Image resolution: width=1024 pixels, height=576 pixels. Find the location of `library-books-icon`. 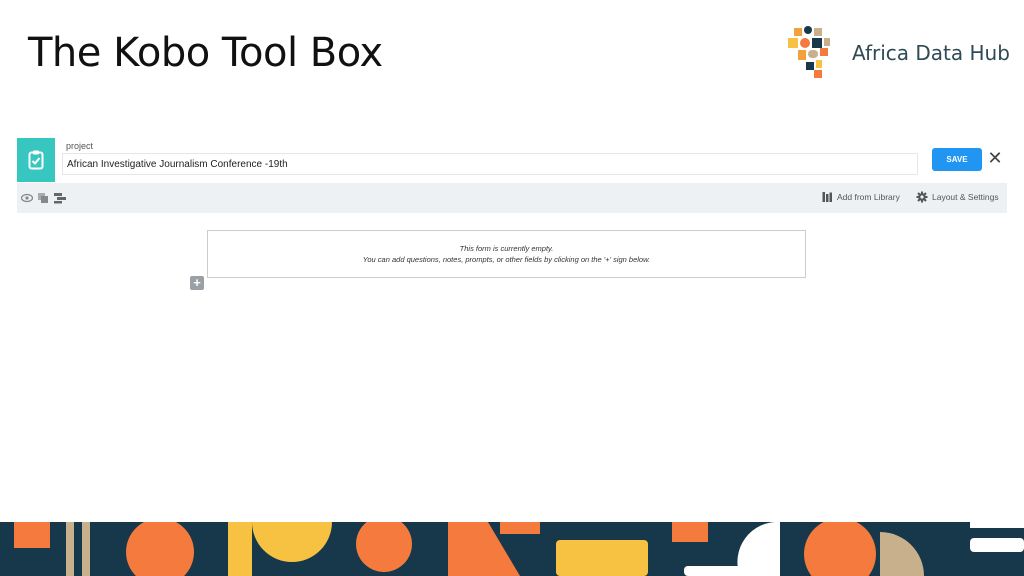

library-books-icon is located at coordinates (827, 197).